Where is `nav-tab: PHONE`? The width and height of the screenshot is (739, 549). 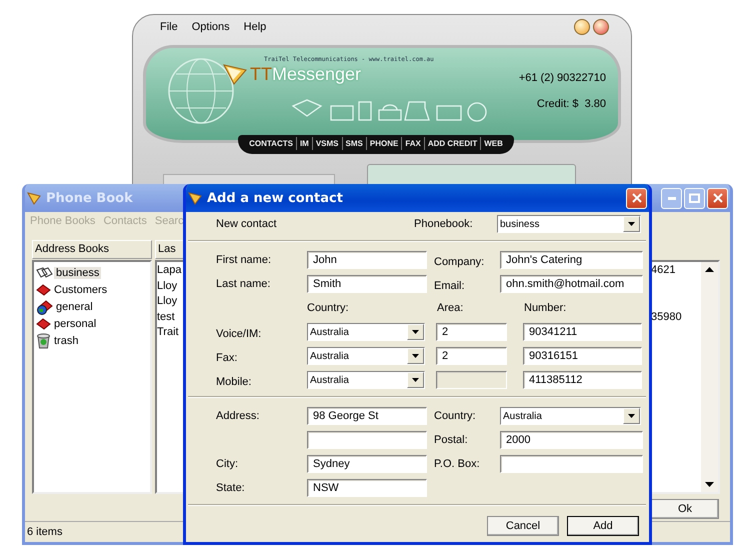 nav-tab: PHONE is located at coordinates (384, 143).